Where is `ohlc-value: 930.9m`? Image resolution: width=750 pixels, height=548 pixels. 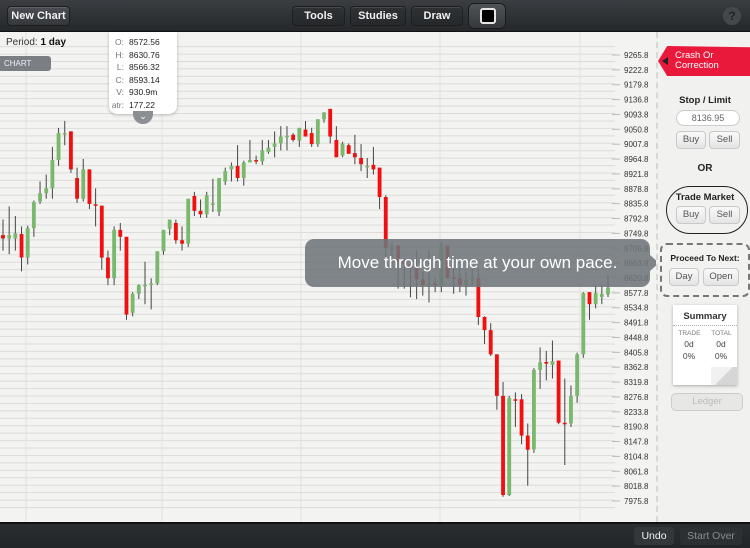
ohlc-value: 930.9m is located at coordinates (143, 92).